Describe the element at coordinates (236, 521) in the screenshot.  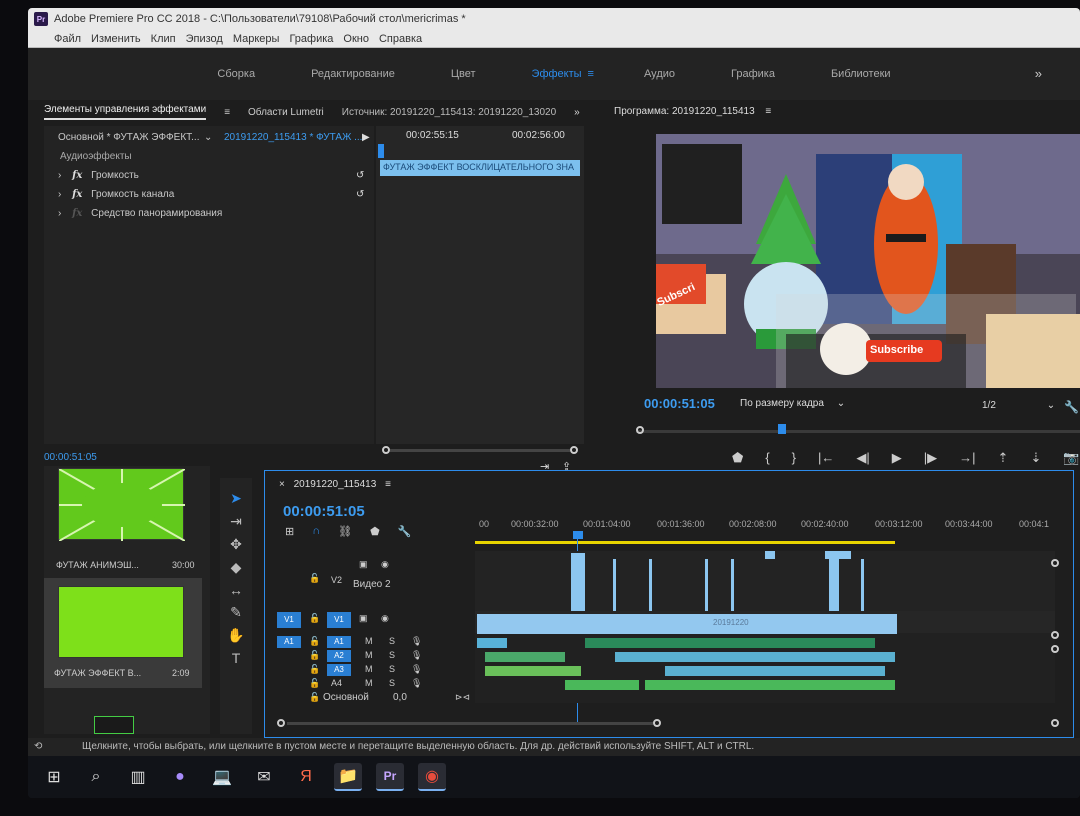
I see `track-select-tool-icon: ⇥` at that location.